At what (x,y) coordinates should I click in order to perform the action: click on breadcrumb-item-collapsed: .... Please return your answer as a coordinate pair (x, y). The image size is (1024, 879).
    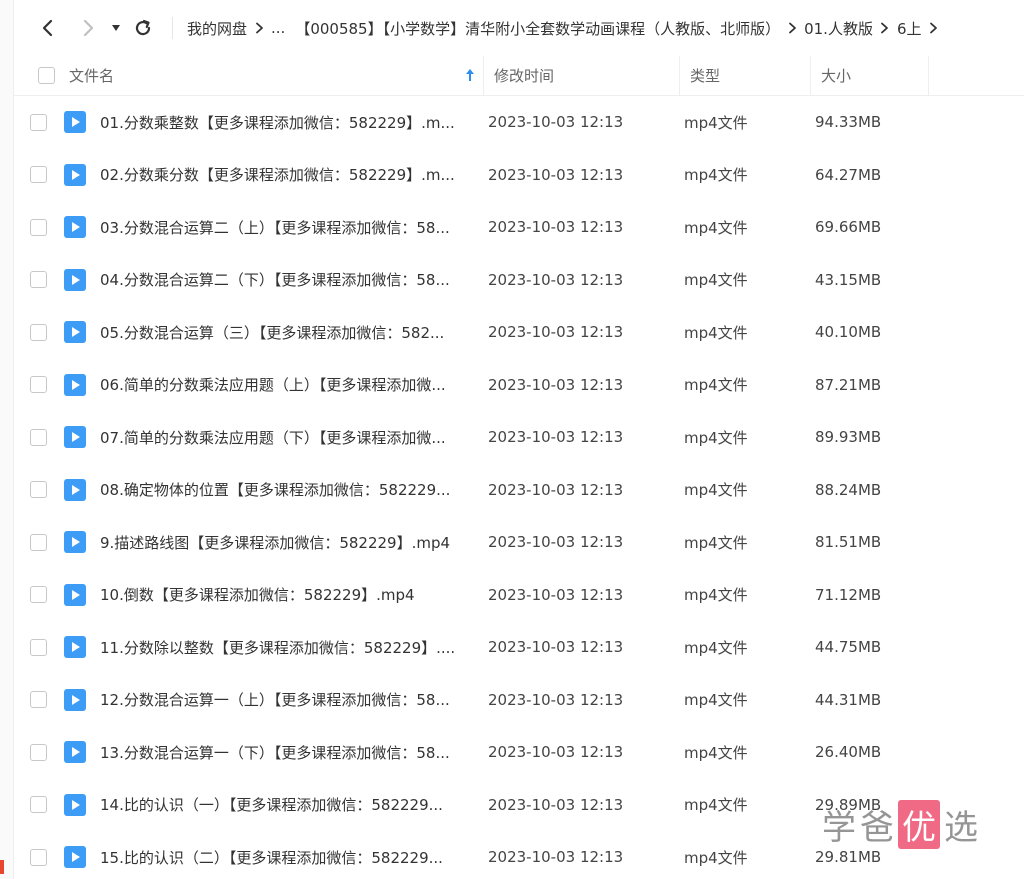
    Looking at the image, I should click on (278, 28).